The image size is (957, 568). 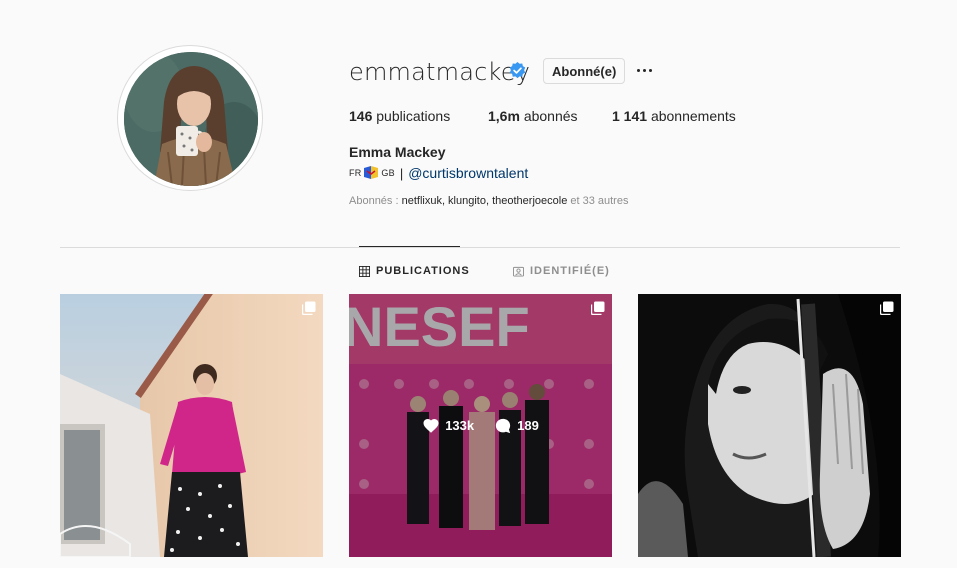 What do you see at coordinates (409, 246) in the screenshot?
I see `active-tab-indicator` at bounding box center [409, 246].